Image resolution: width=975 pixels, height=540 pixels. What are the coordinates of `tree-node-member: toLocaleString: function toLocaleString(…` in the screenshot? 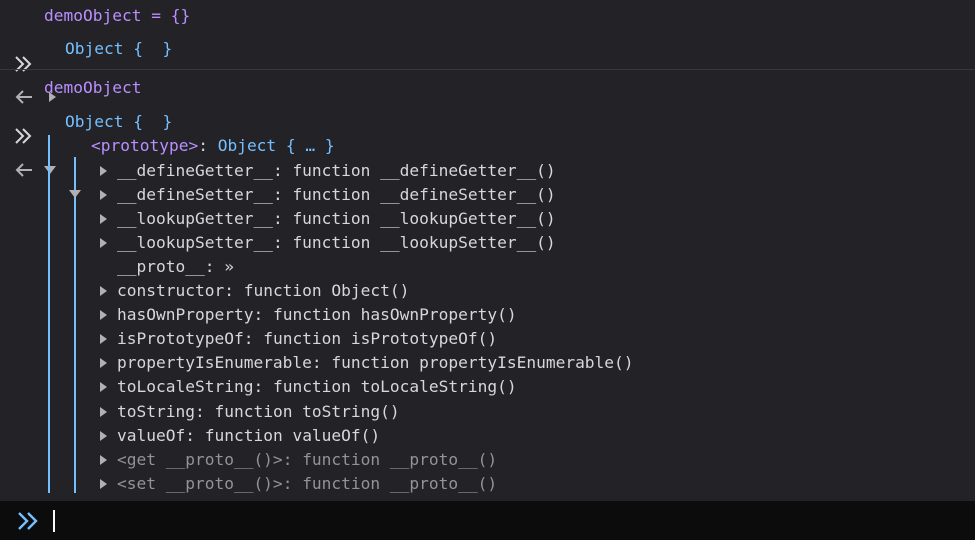 It's located at (487, 387).